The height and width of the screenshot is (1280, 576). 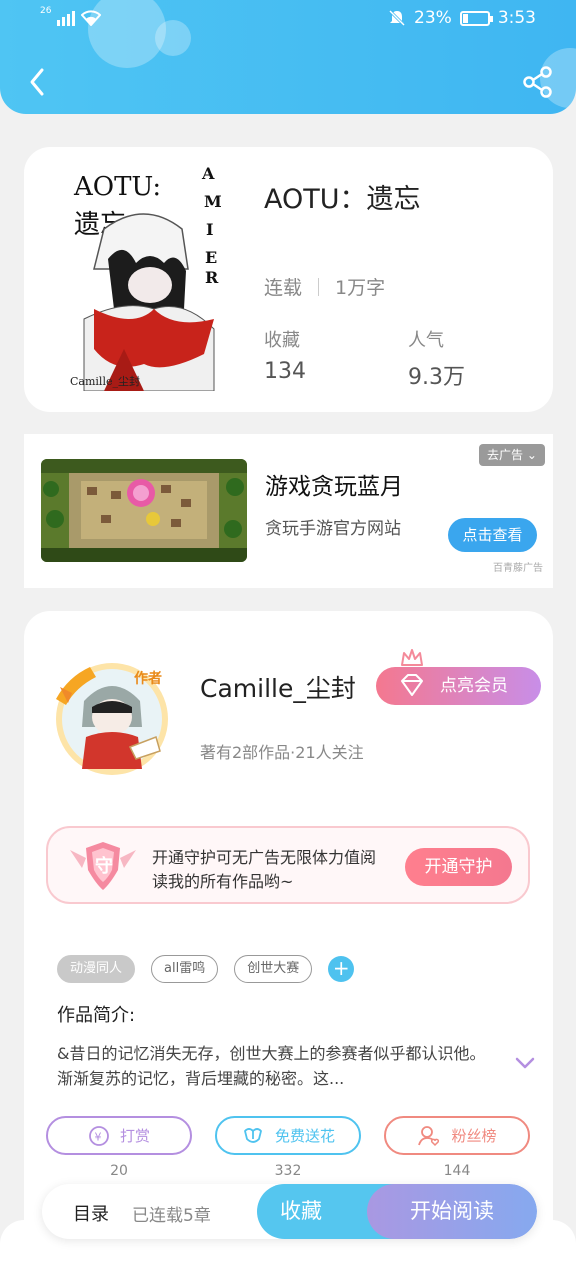 What do you see at coordinates (211, 257) in the screenshot?
I see `svg-text: E` at bounding box center [211, 257].